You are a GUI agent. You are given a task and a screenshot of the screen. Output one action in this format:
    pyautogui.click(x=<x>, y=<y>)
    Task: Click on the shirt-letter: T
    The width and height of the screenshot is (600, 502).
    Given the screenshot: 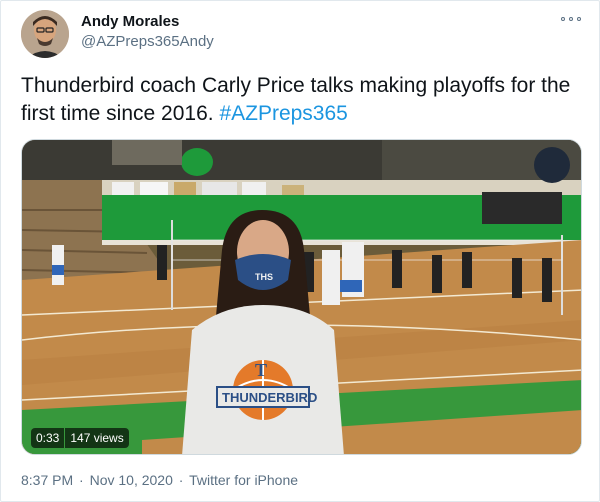 What is the action you would take?
    pyautogui.click(x=261, y=370)
    